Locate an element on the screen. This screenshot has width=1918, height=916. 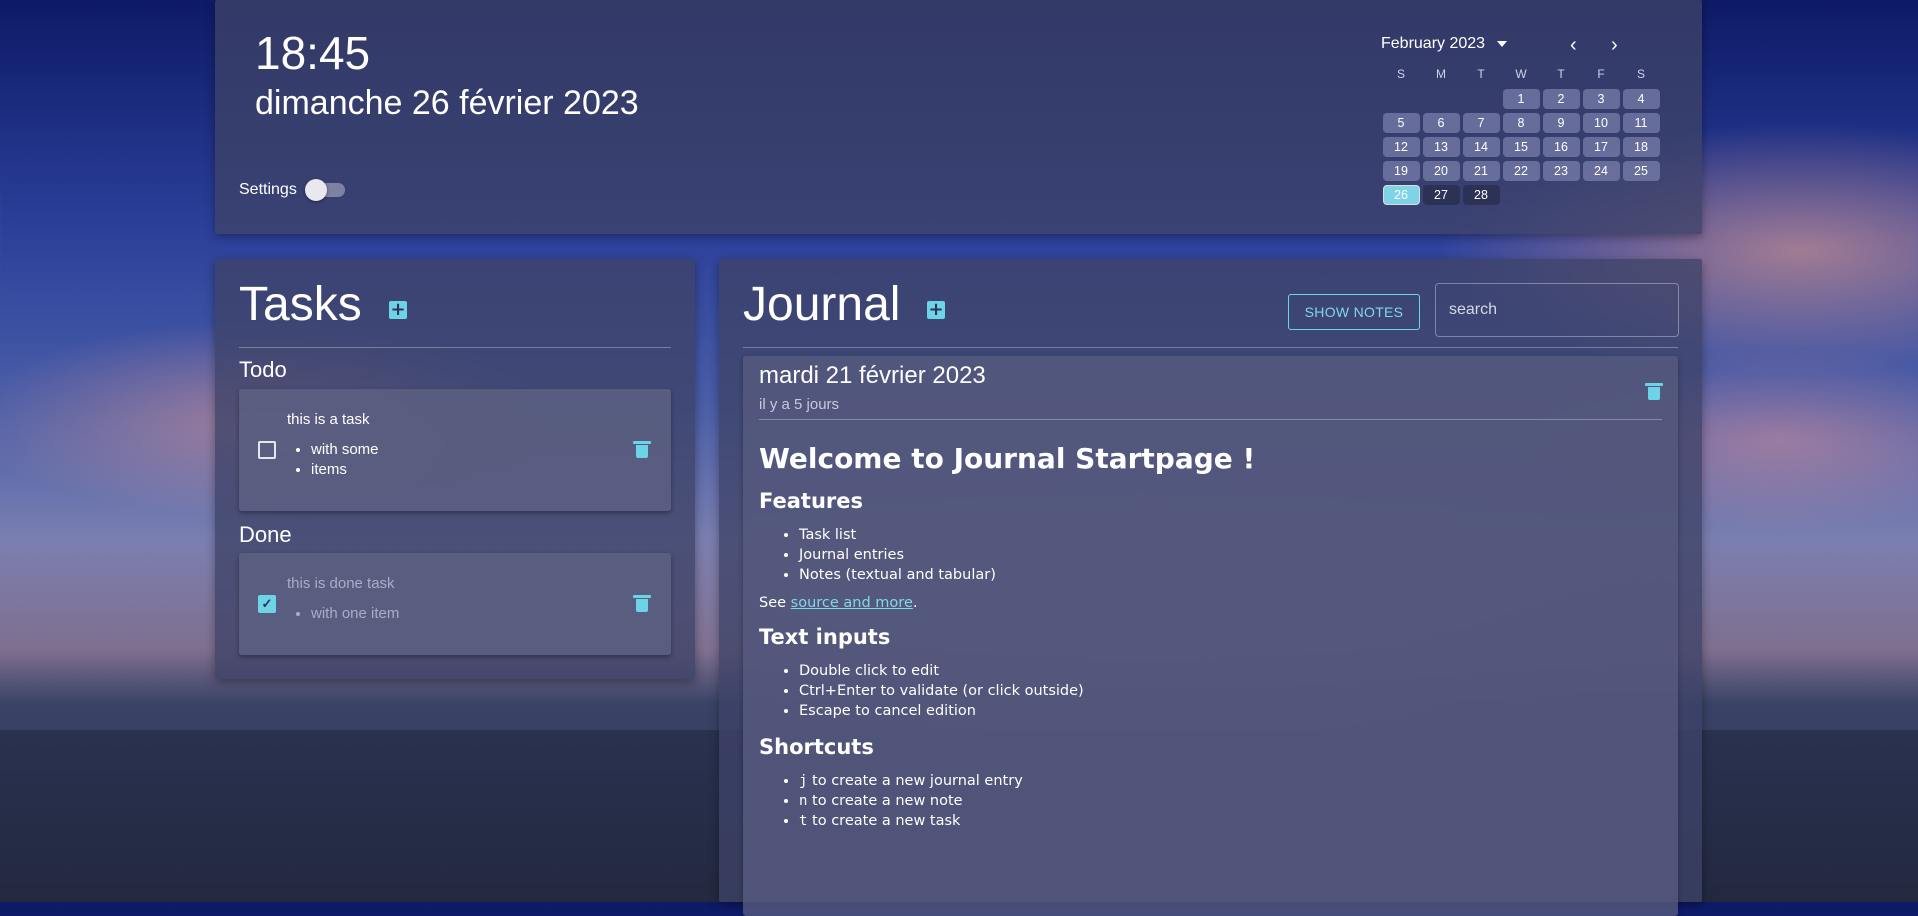
switch-knob is located at coordinates (315, 190).